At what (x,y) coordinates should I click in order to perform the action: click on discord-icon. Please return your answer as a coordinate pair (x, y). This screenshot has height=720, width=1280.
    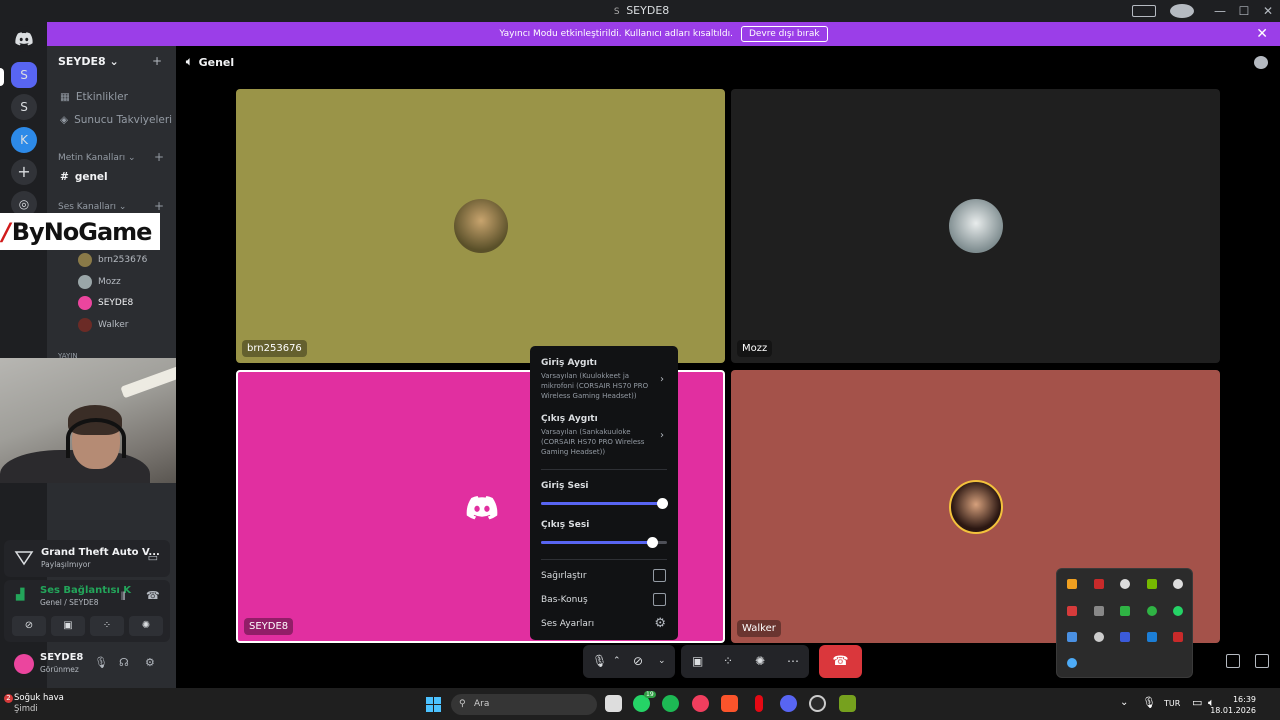
    Looking at the image, I should click on (788, 703).